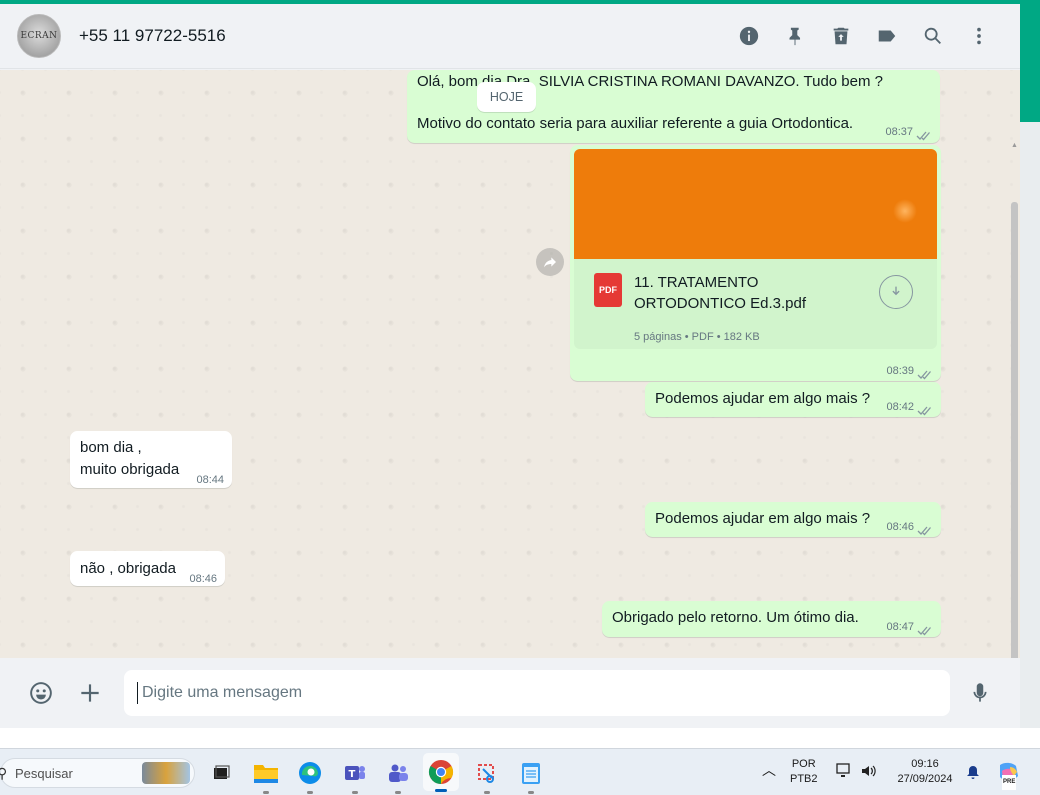  I want to click on volume-icon, so click(868, 773).